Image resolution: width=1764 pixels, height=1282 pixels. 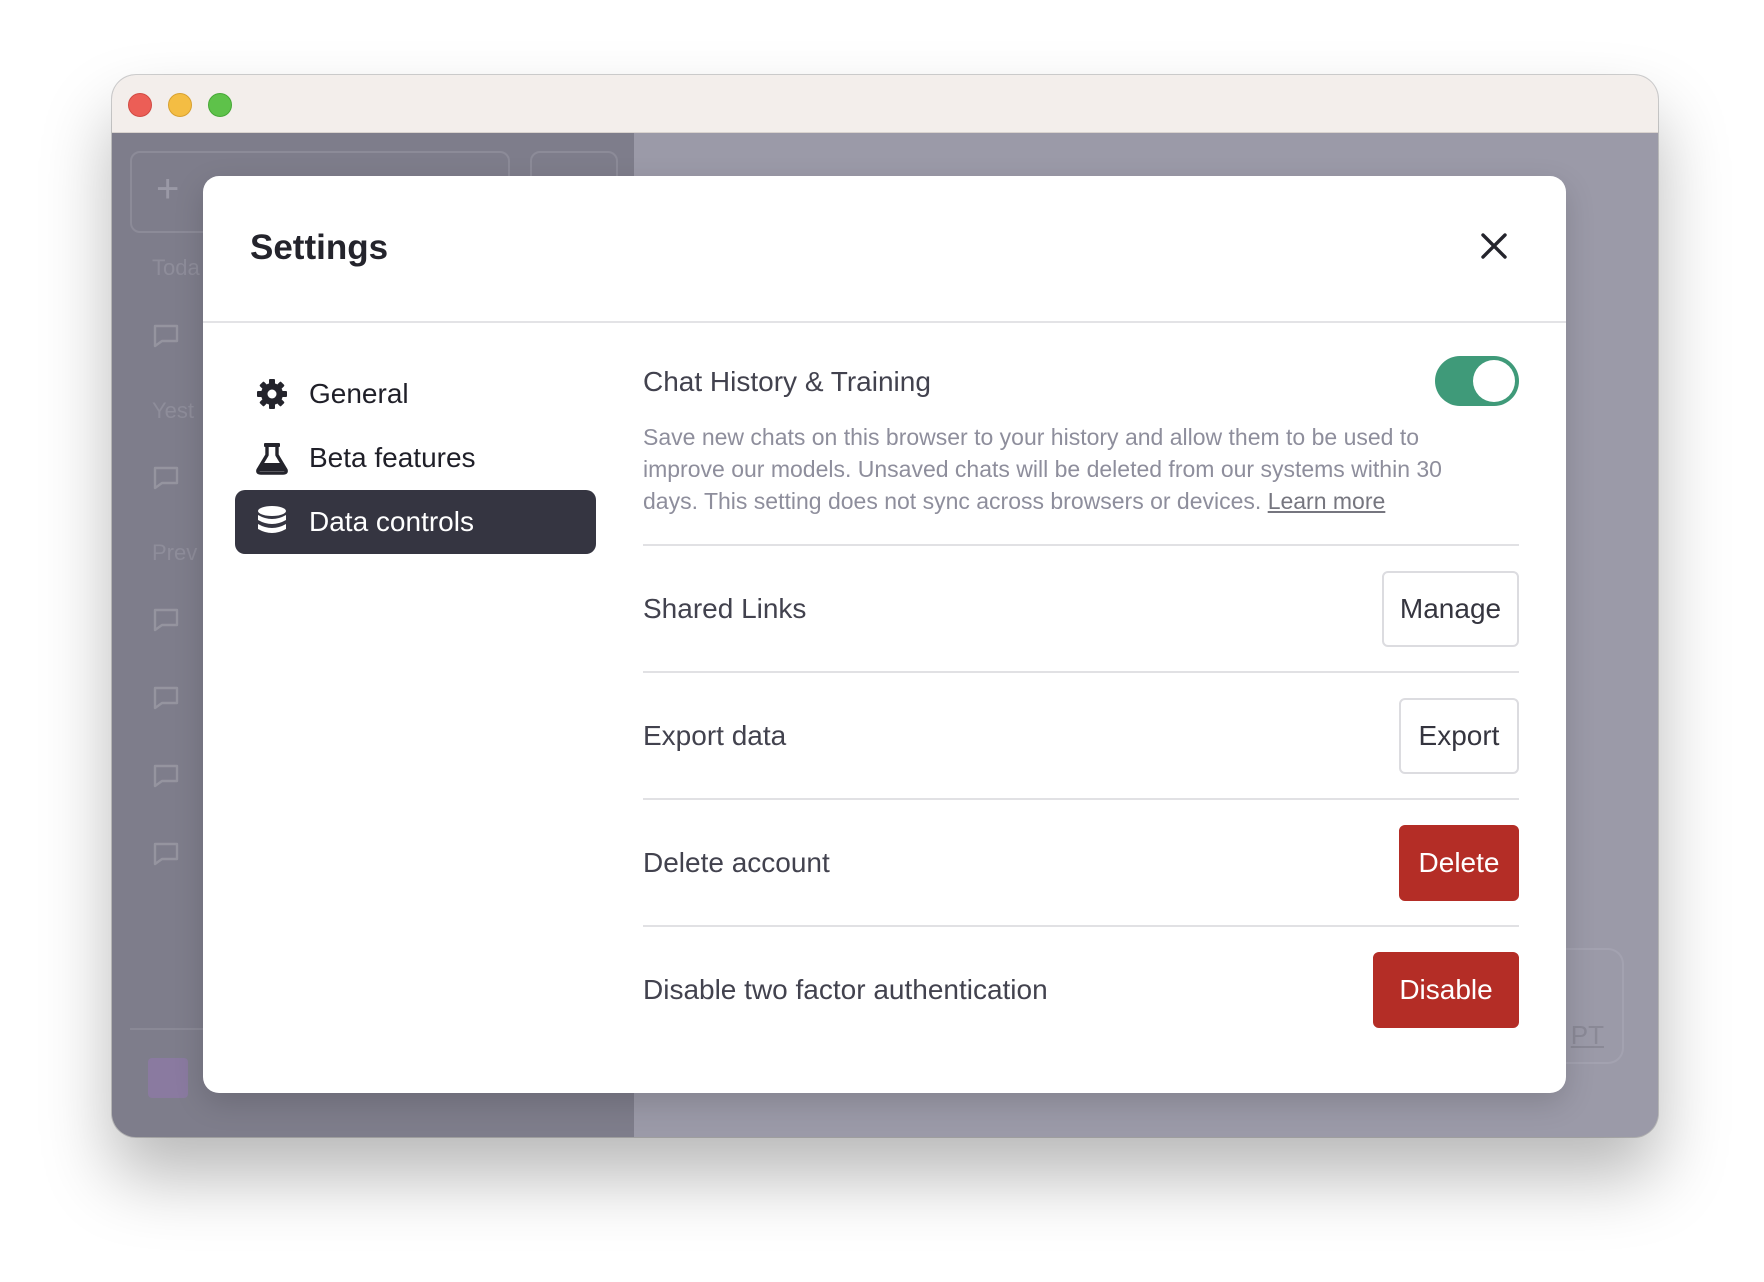 What do you see at coordinates (1081, 863) in the screenshot?
I see `delete-account-row: Delete account Delete` at bounding box center [1081, 863].